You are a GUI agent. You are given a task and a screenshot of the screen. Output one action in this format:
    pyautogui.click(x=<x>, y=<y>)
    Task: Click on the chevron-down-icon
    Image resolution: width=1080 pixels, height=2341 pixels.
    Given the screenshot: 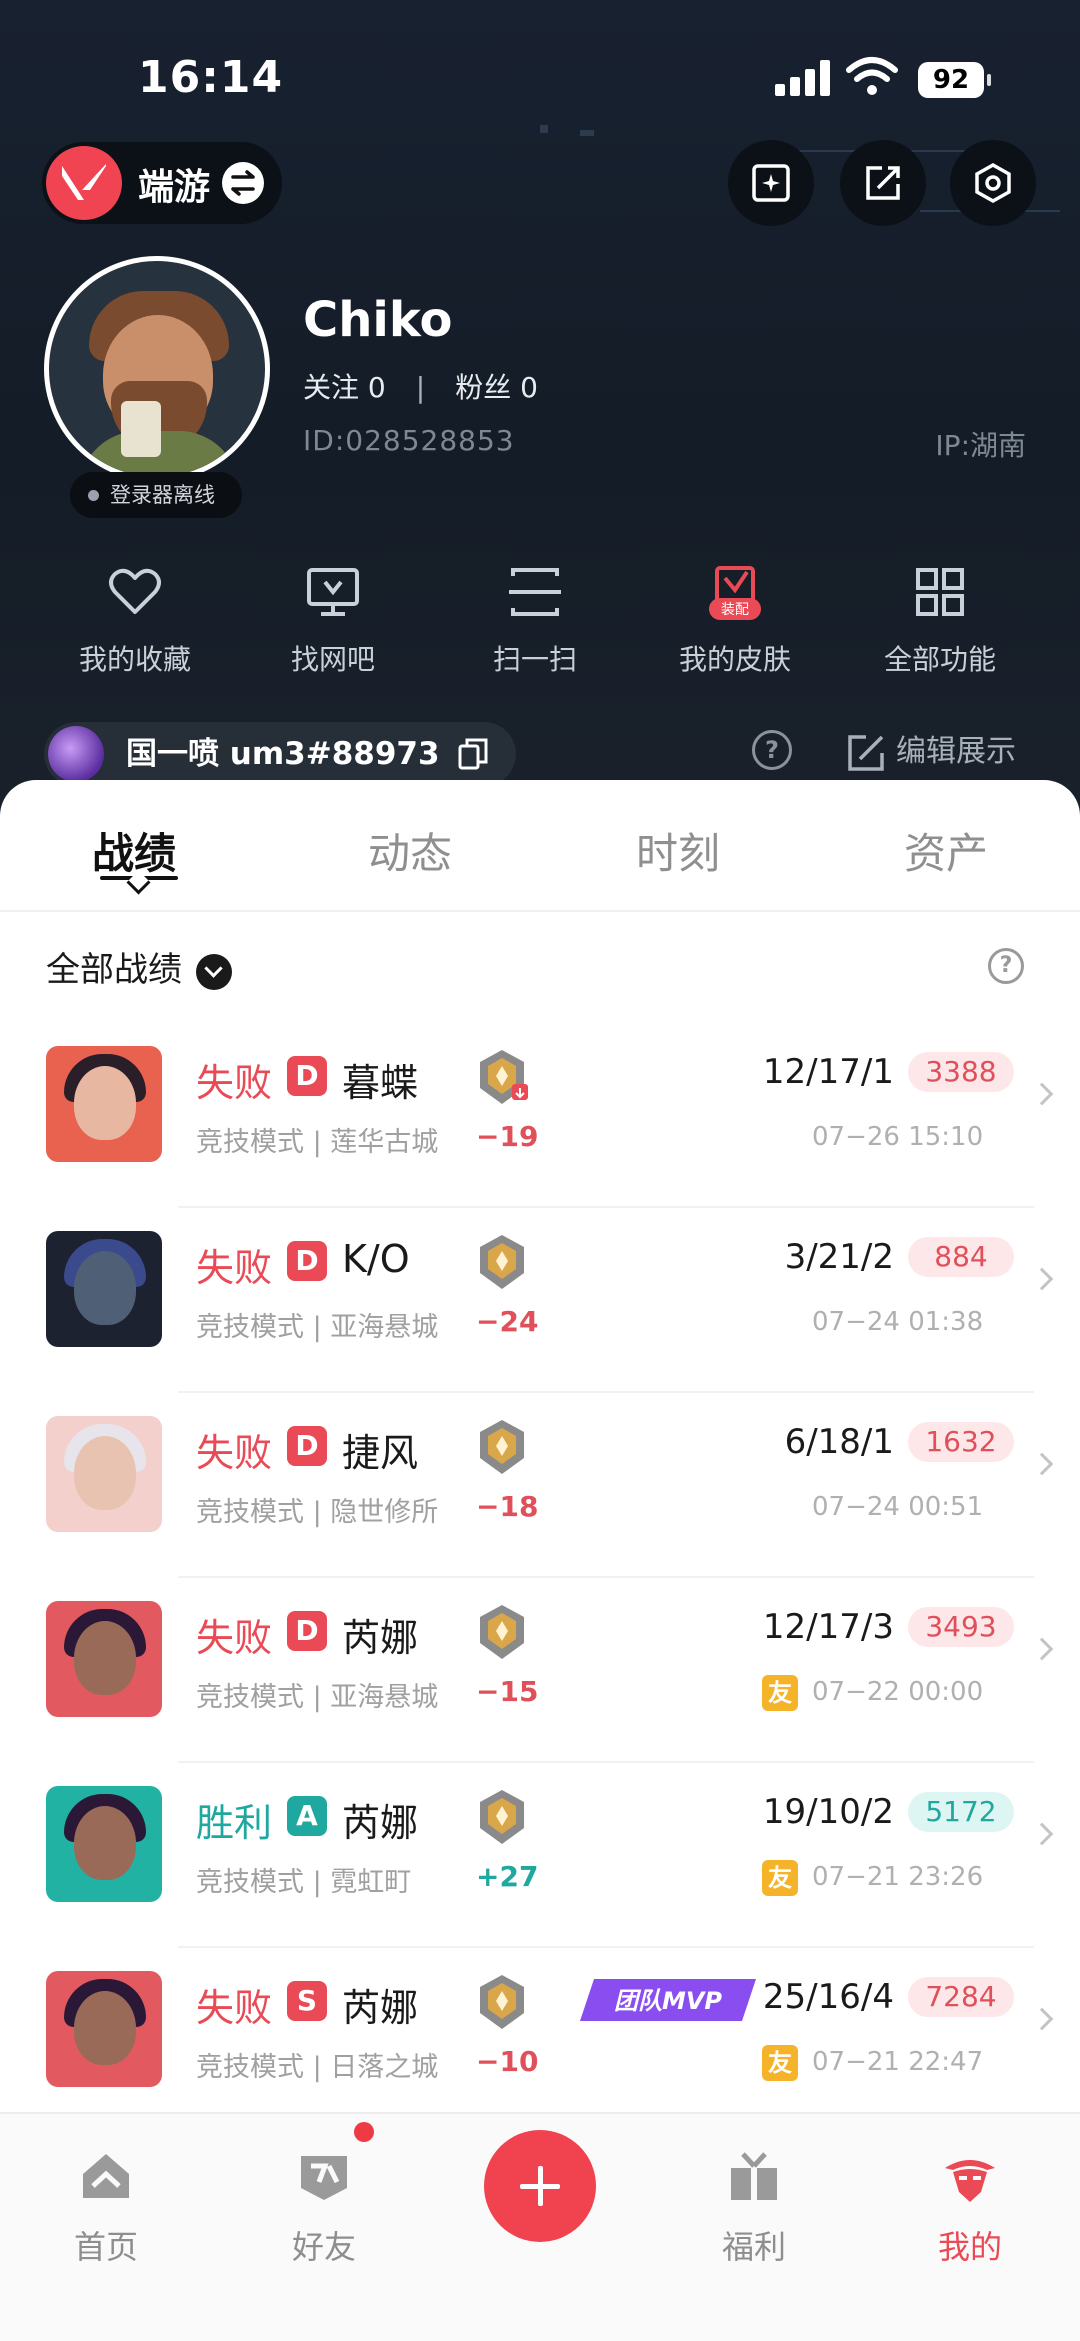 What is the action you would take?
    pyautogui.click(x=214, y=971)
    